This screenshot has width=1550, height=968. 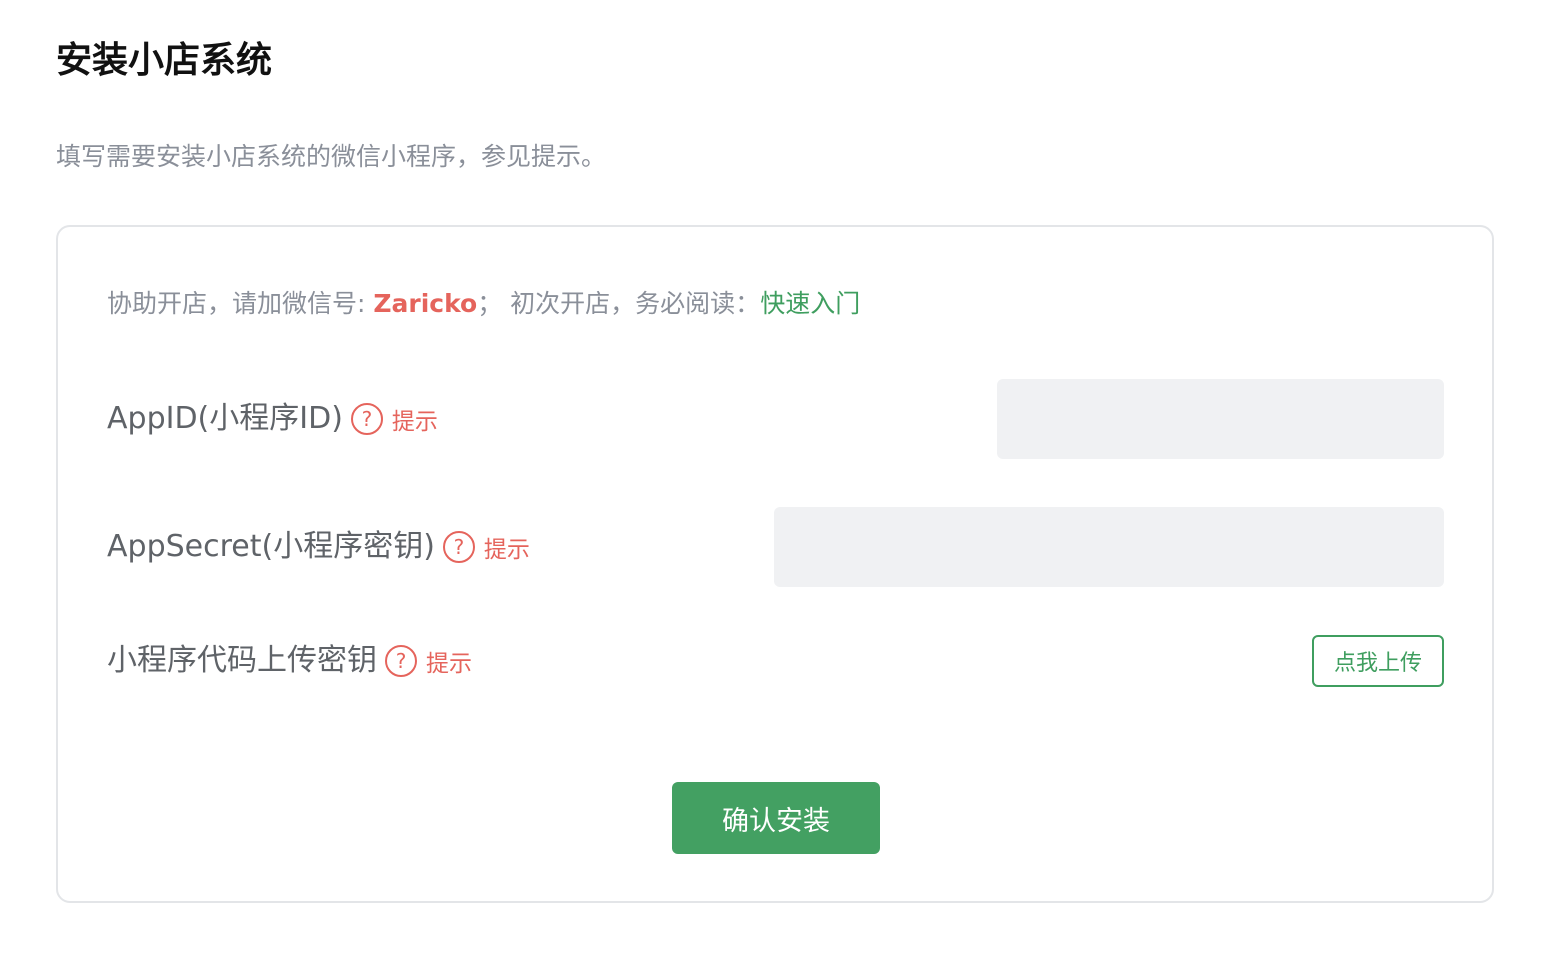 I want to click on appsecret-help-icon: ?, so click(x=458, y=547).